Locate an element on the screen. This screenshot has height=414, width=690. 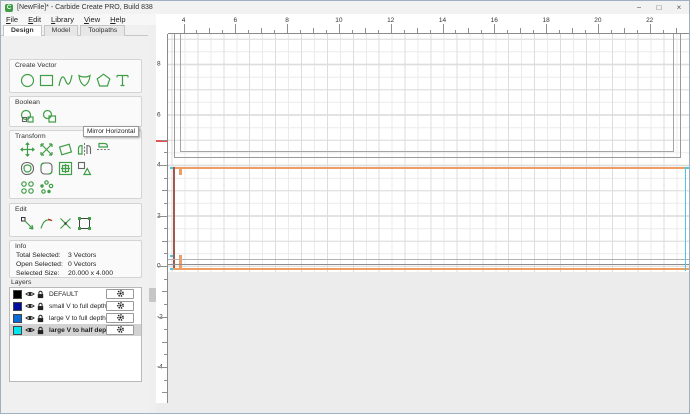
menu-edit: Edit is located at coordinates (34, 19).